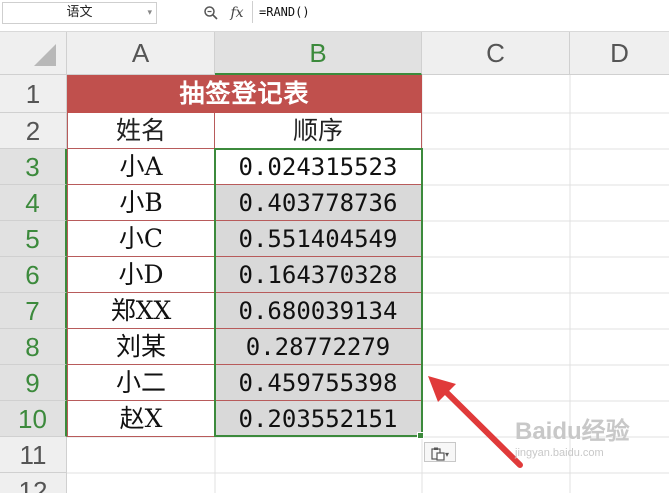  What do you see at coordinates (141, 239) in the screenshot?
I see `name-cell: 小C` at bounding box center [141, 239].